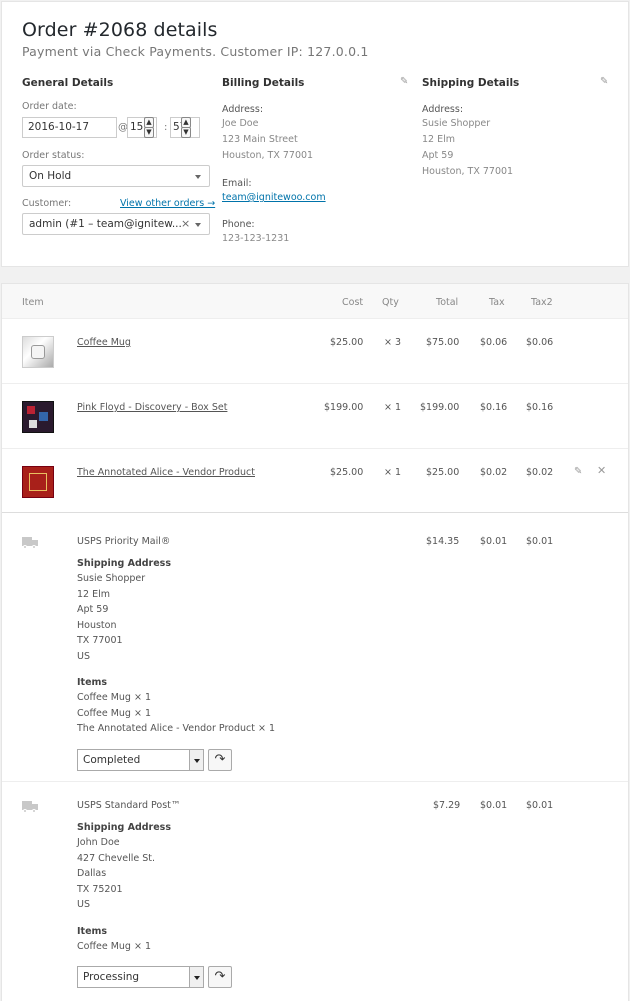 This screenshot has width=630, height=1001. Describe the element at coordinates (149, 132) in the screenshot. I see `hour-down-icon: ▼` at that location.